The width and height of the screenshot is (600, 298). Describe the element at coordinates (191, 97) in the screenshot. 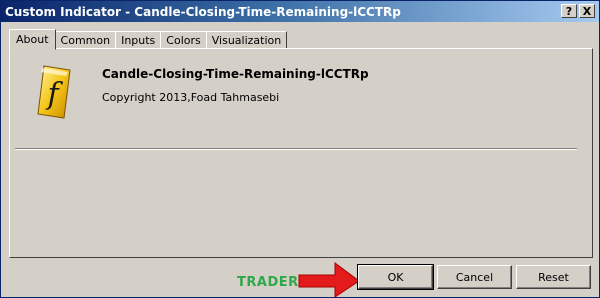

I see `copyright-text: Copyright 2013,Foad Tahmasebi` at that location.